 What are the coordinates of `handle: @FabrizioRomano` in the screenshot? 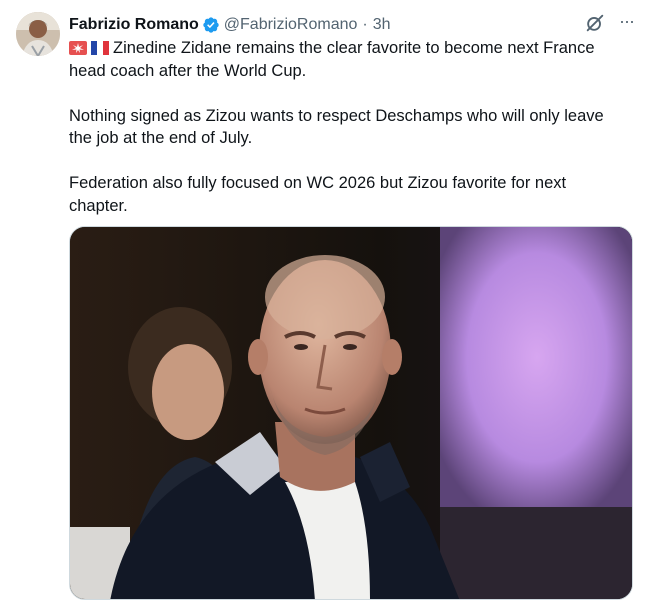 It's located at (291, 25).